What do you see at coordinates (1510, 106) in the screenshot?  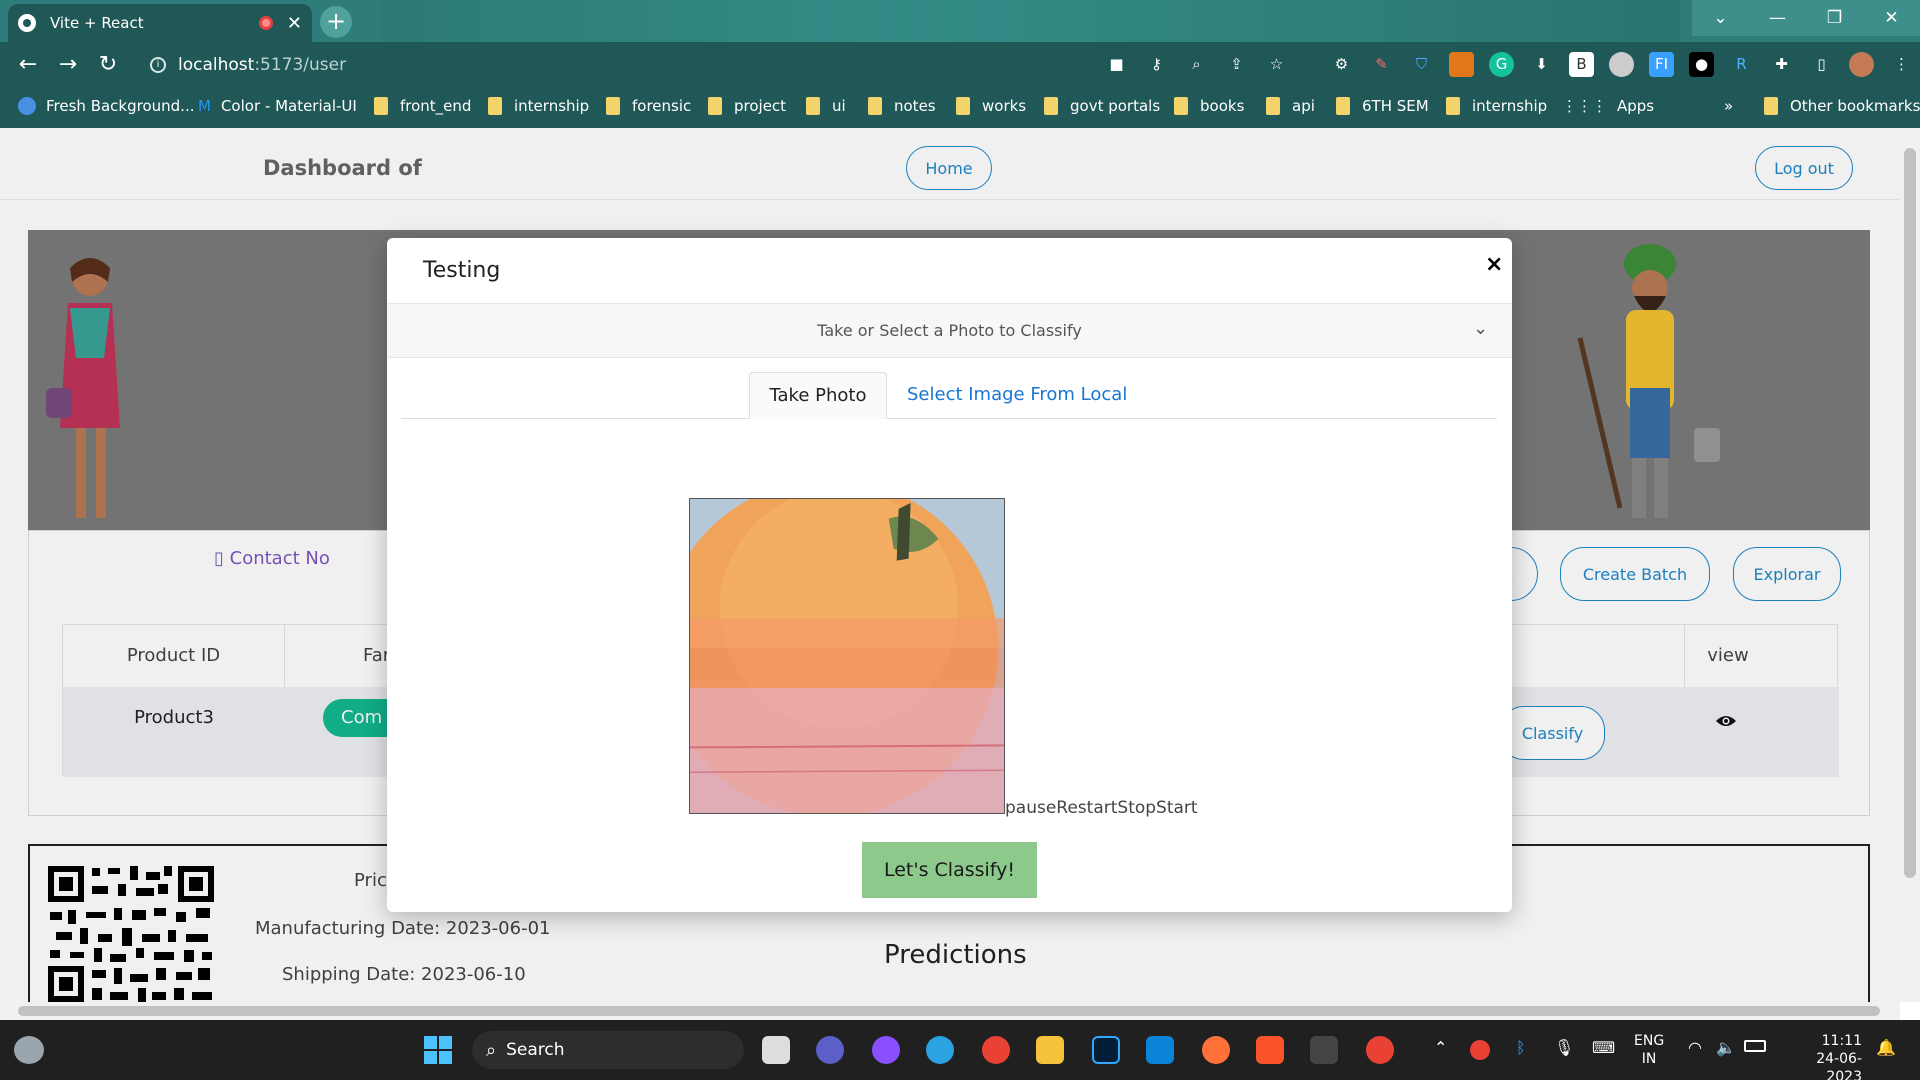 I see `bookmark-label: internship` at bounding box center [1510, 106].